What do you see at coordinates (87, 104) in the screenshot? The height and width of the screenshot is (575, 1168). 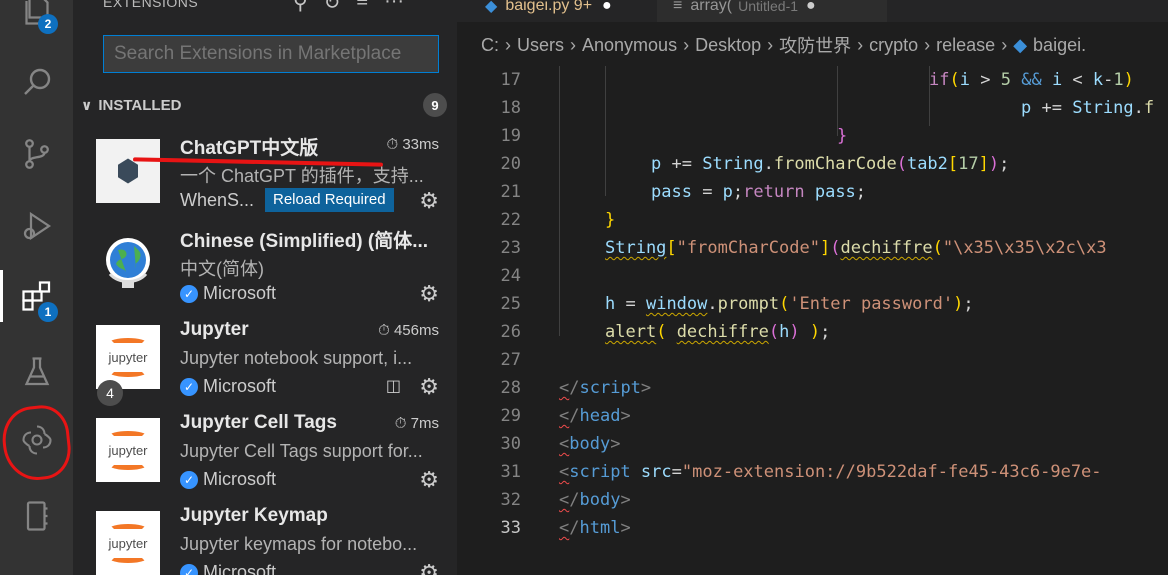 I see `chevron-down-icon: ∨` at bounding box center [87, 104].